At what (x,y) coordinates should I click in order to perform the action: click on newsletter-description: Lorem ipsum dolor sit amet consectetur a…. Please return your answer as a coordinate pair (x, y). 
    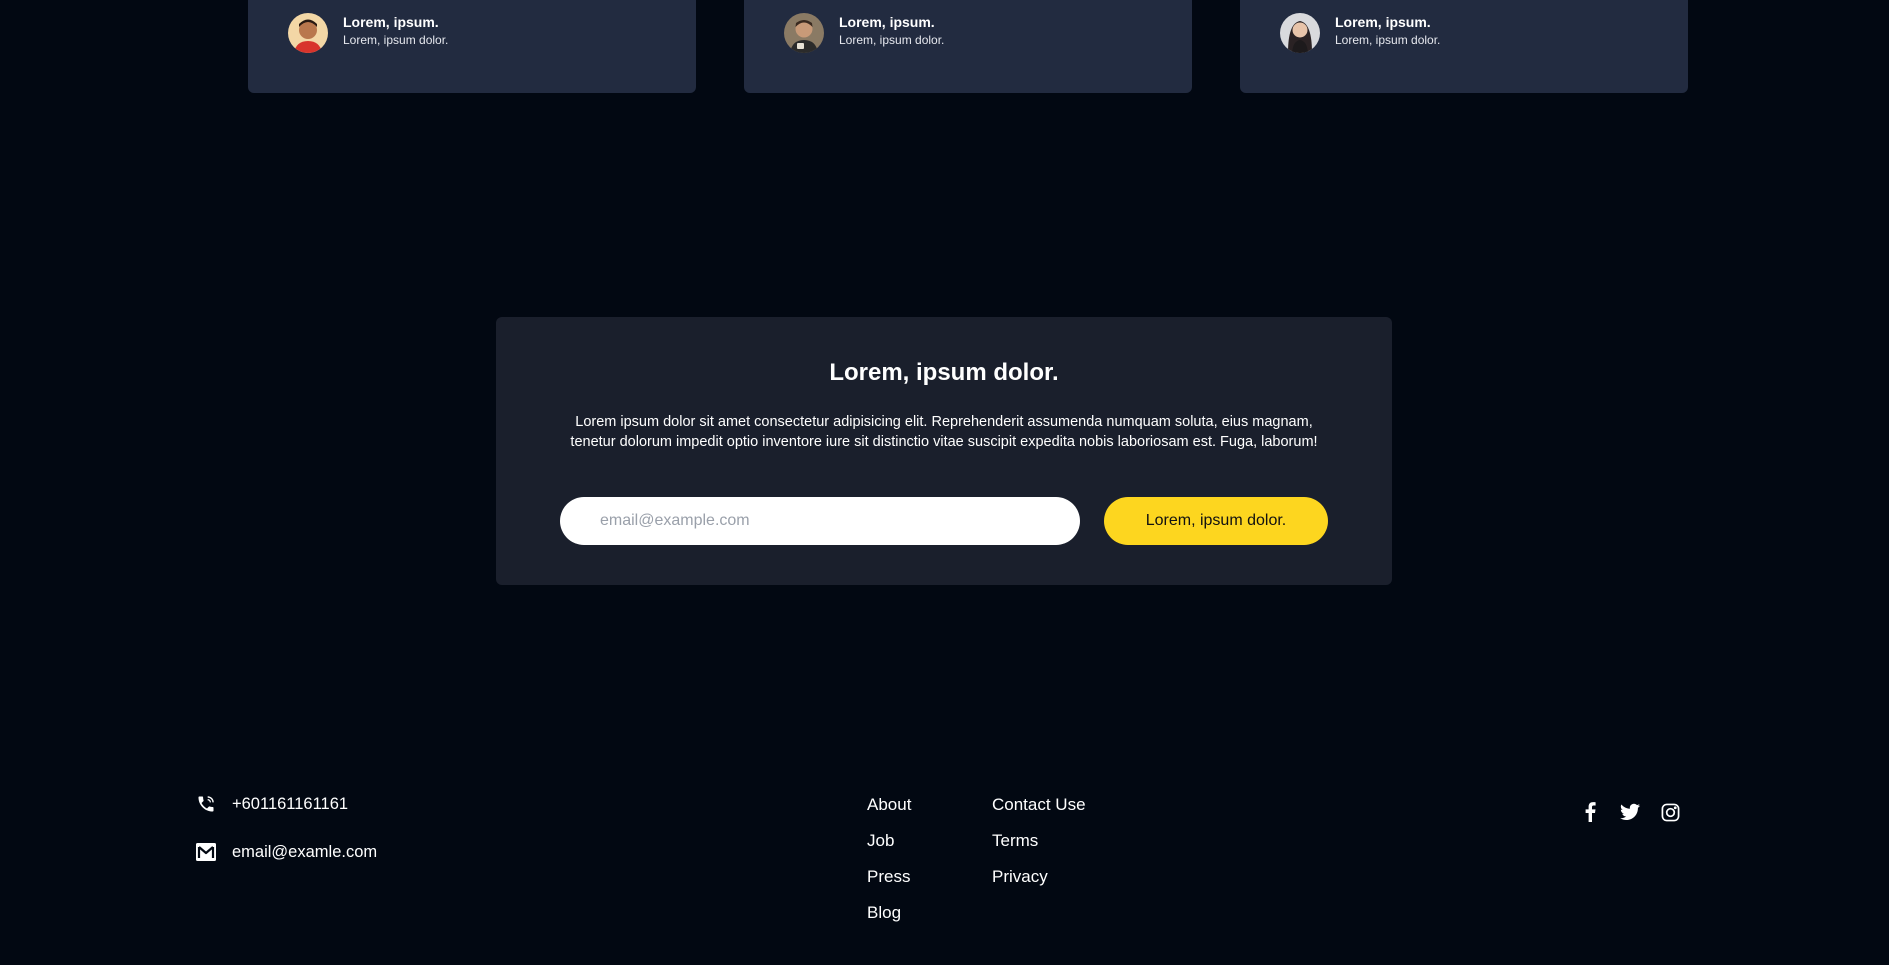
    Looking at the image, I should click on (944, 432).